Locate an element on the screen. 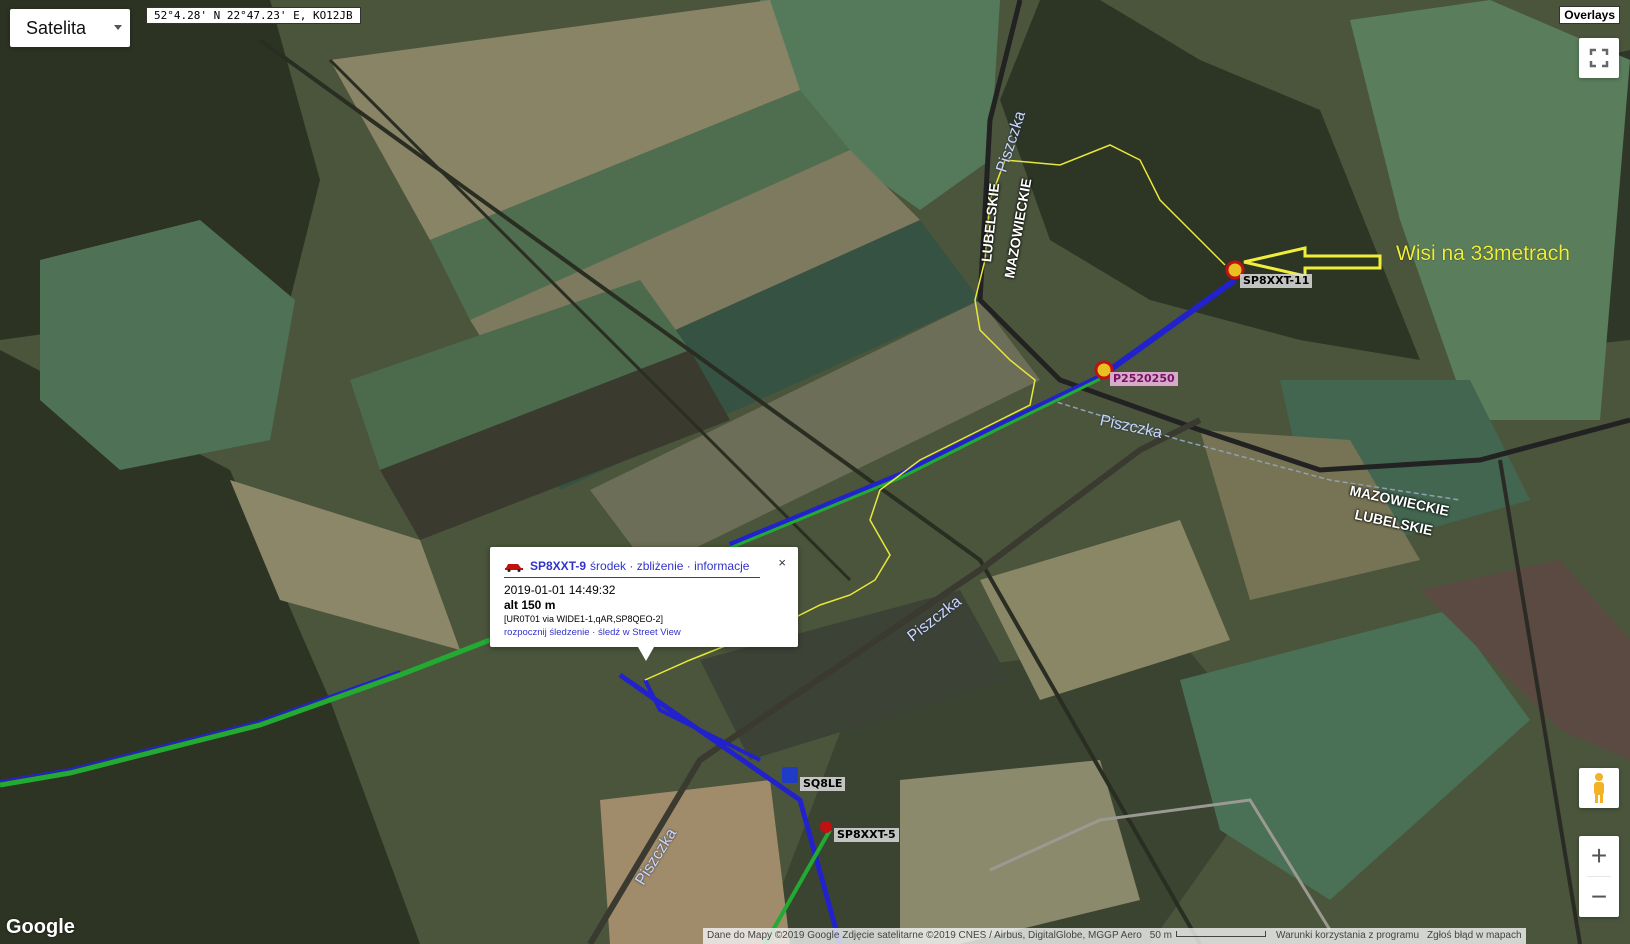 The image size is (1630, 944). scale-bar is located at coordinates (1221, 934).